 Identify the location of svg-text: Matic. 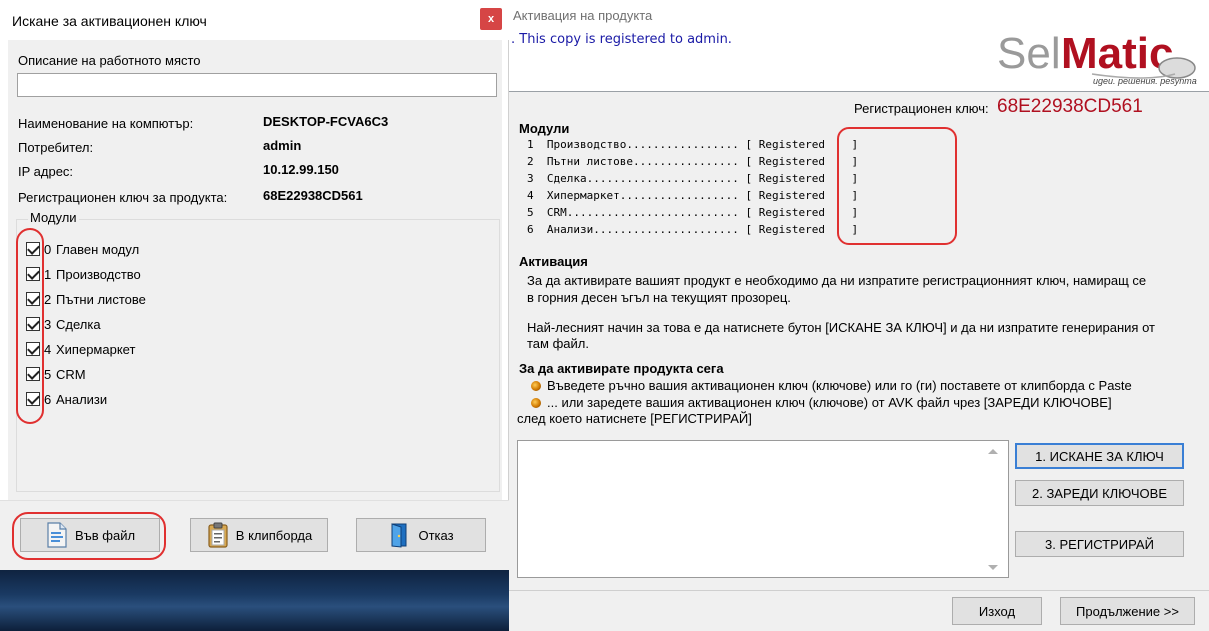
(1117, 53).